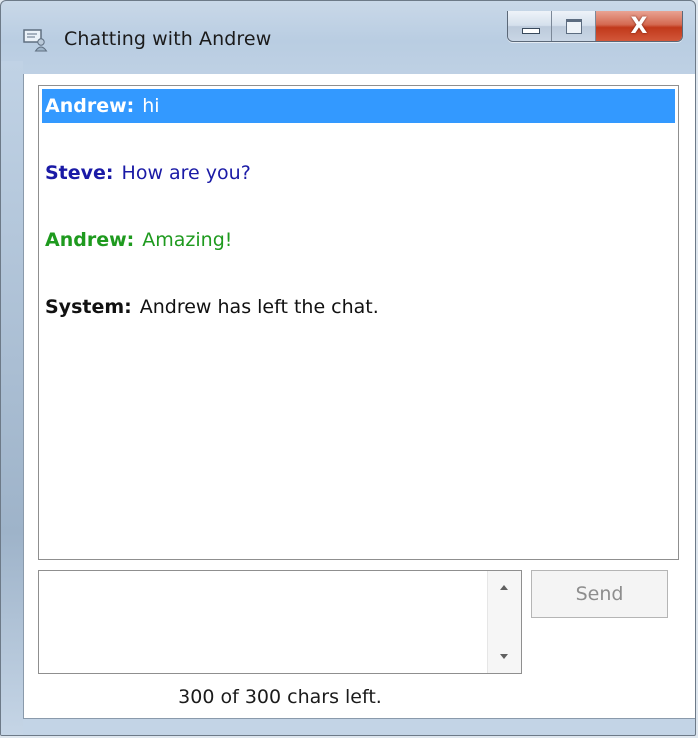 The height and width of the screenshot is (738, 698). I want to click on minimize-button, so click(530, 26).